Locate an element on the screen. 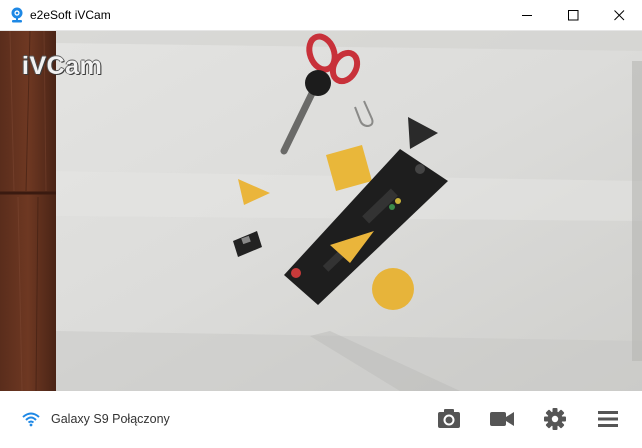 The image size is (642, 448). window-title: e2eSoft iVCam is located at coordinates (70, 15).